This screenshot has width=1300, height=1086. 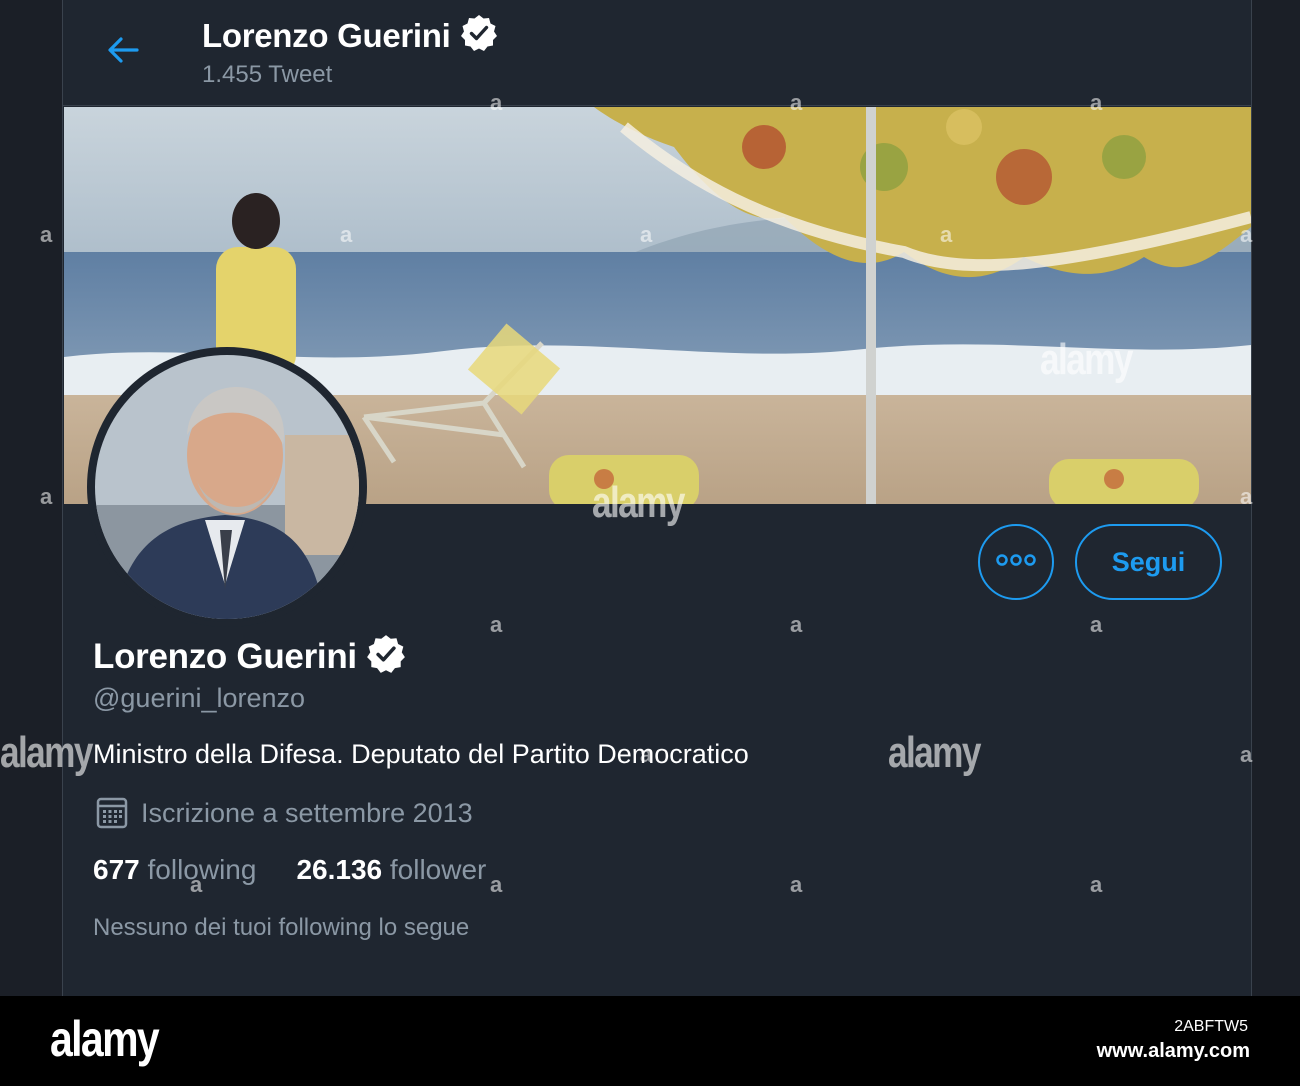 I want to click on followers-link: 26.136 follower, so click(x=391, y=870).